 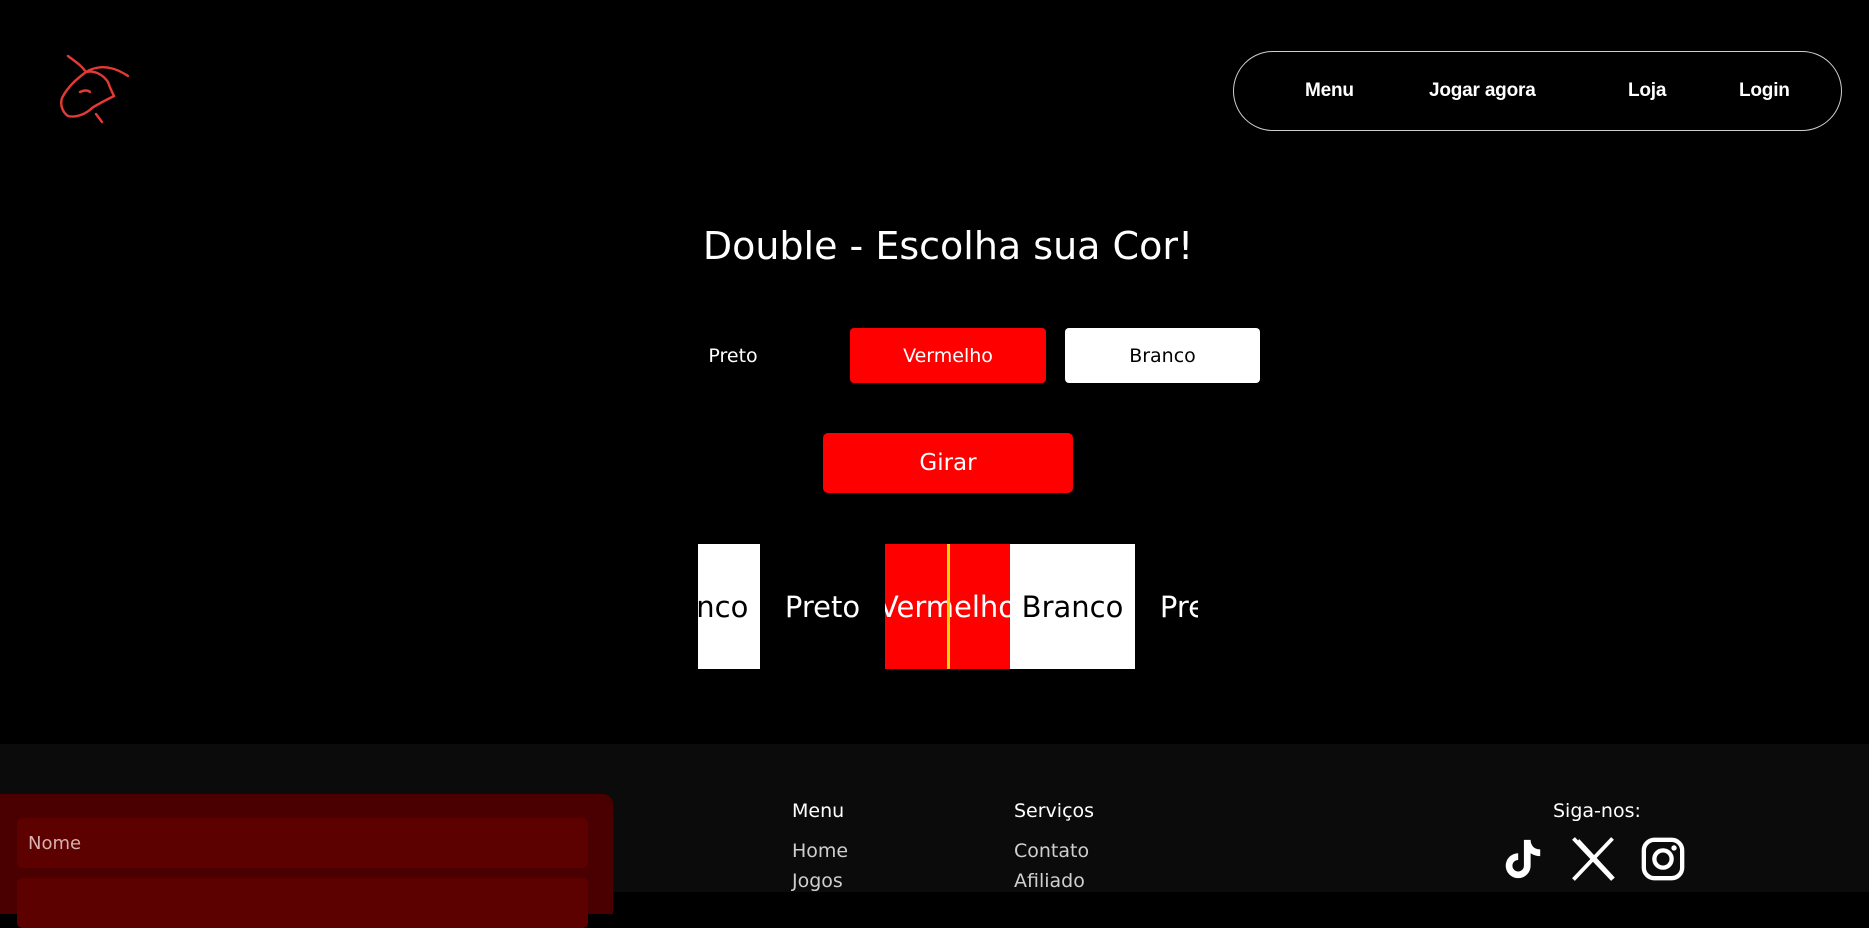 I want to click on bull-logo-icon, so click(x=94, y=88).